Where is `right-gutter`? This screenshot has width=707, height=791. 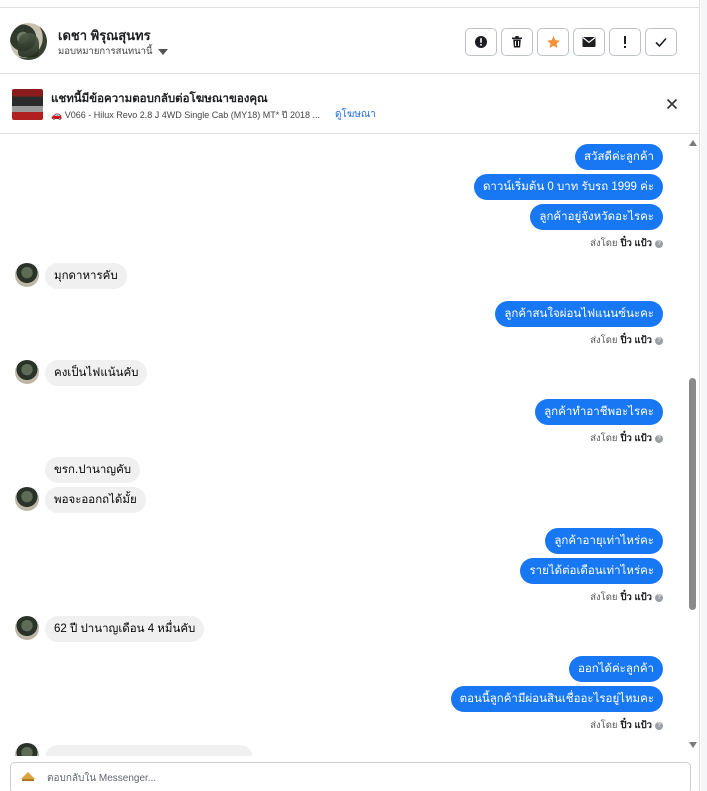 right-gutter is located at coordinates (704, 395).